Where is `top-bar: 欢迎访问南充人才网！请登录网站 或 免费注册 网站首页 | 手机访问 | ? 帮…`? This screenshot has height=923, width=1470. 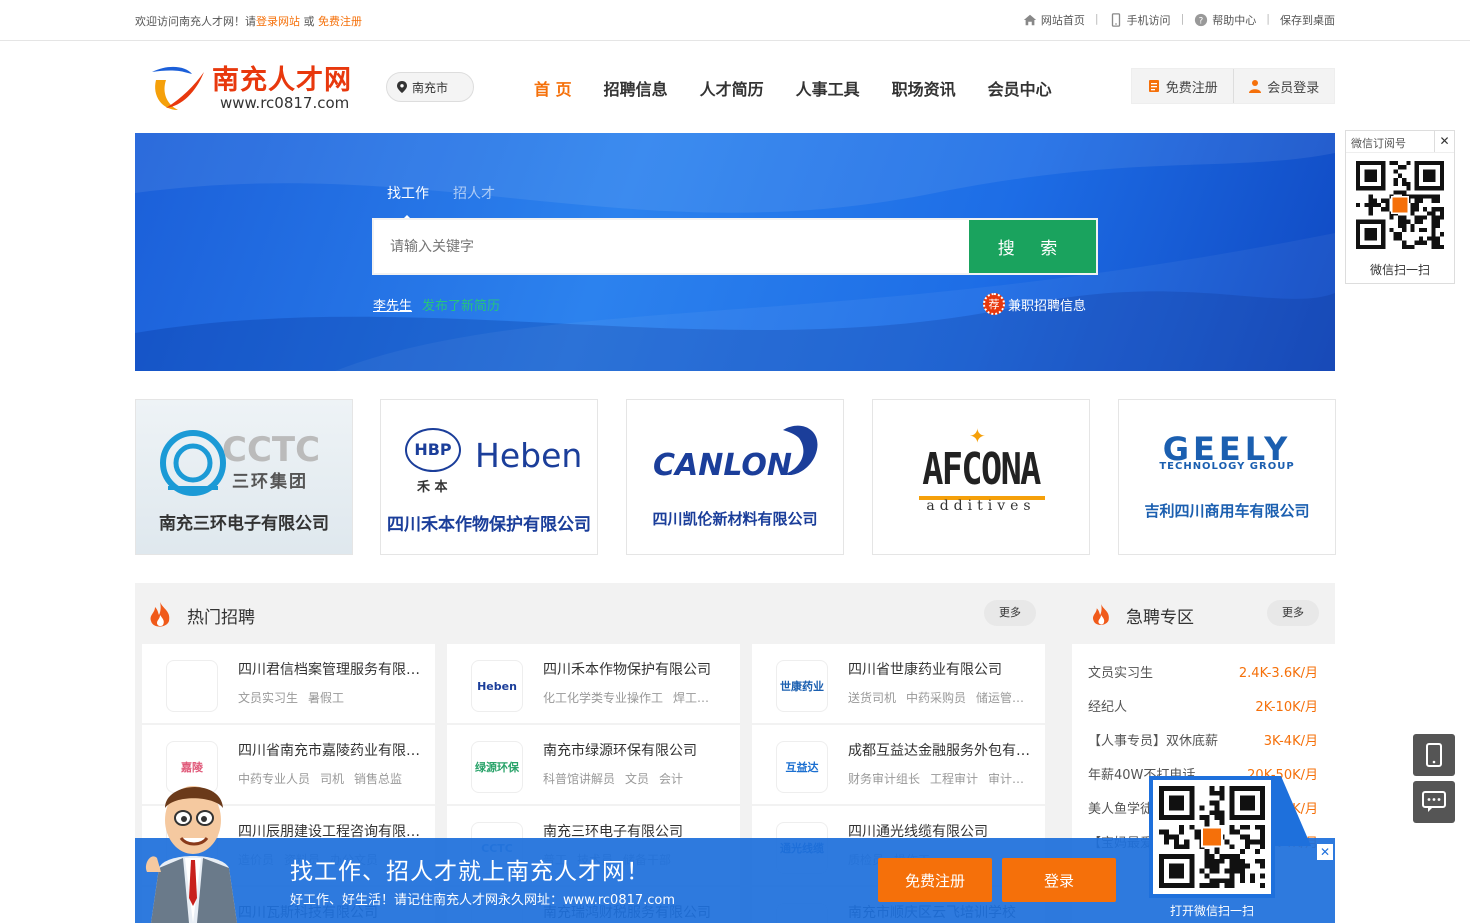 top-bar: 欢迎访问南充人才网！请登录网站 或 免费注册 网站首页 | 手机访问 | ? 帮… is located at coordinates (735, 20).